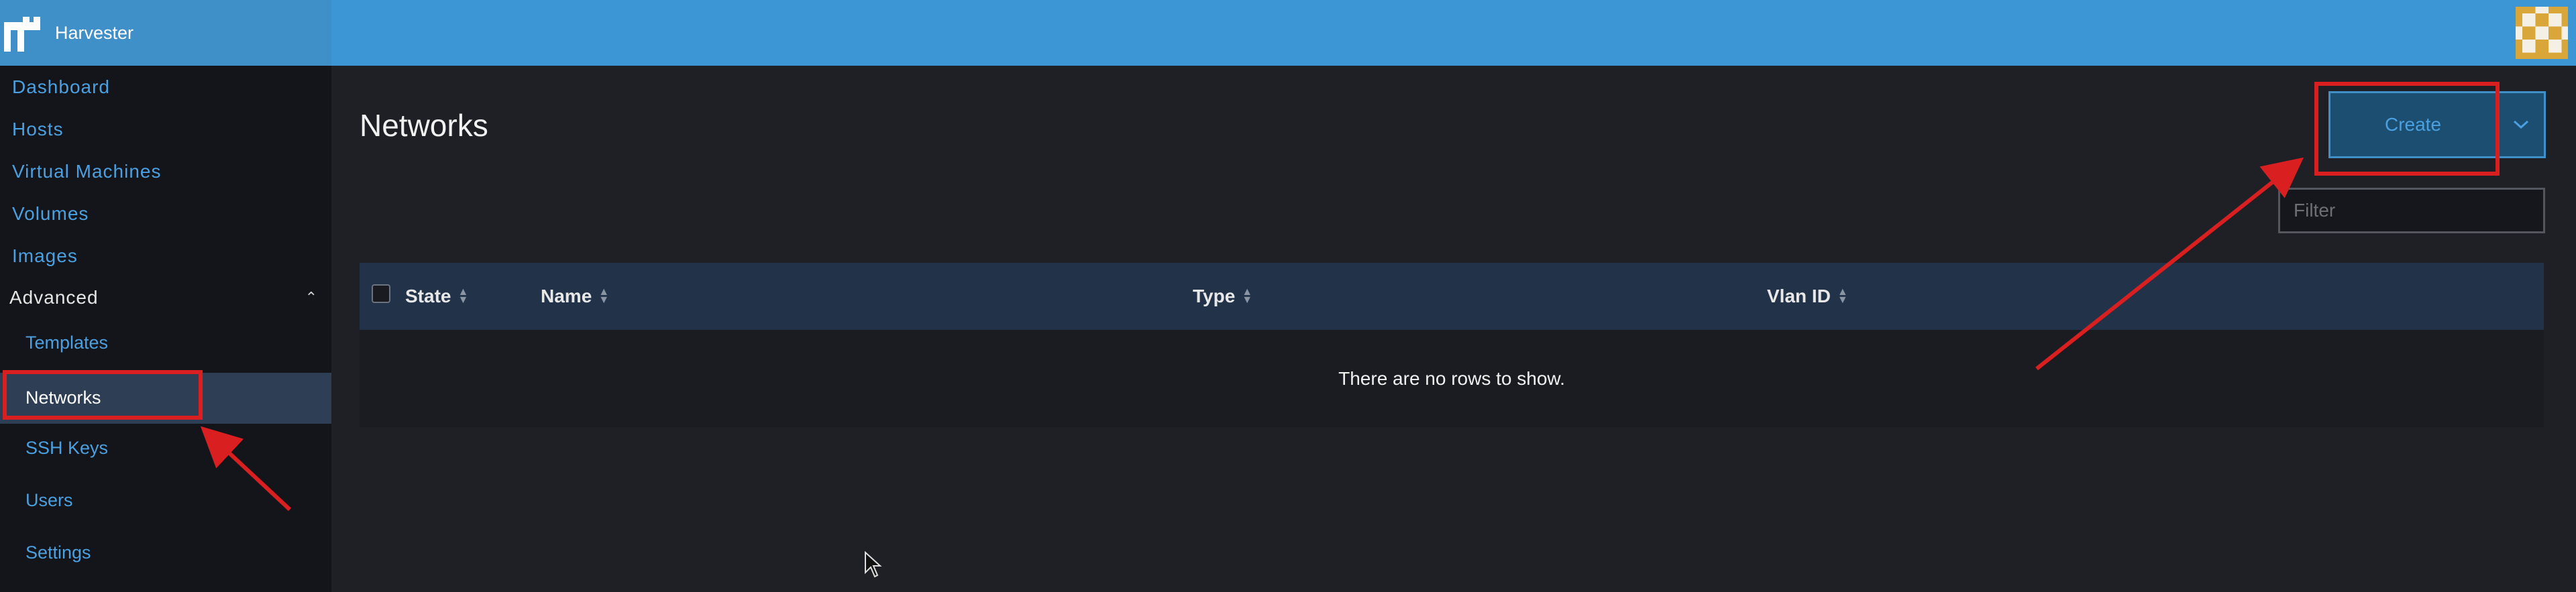 The width and height of the screenshot is (2576, 592). Describe the element at coordinates (873, 564) in the screenshot. I see `mouse-cursor-icon` at that location.